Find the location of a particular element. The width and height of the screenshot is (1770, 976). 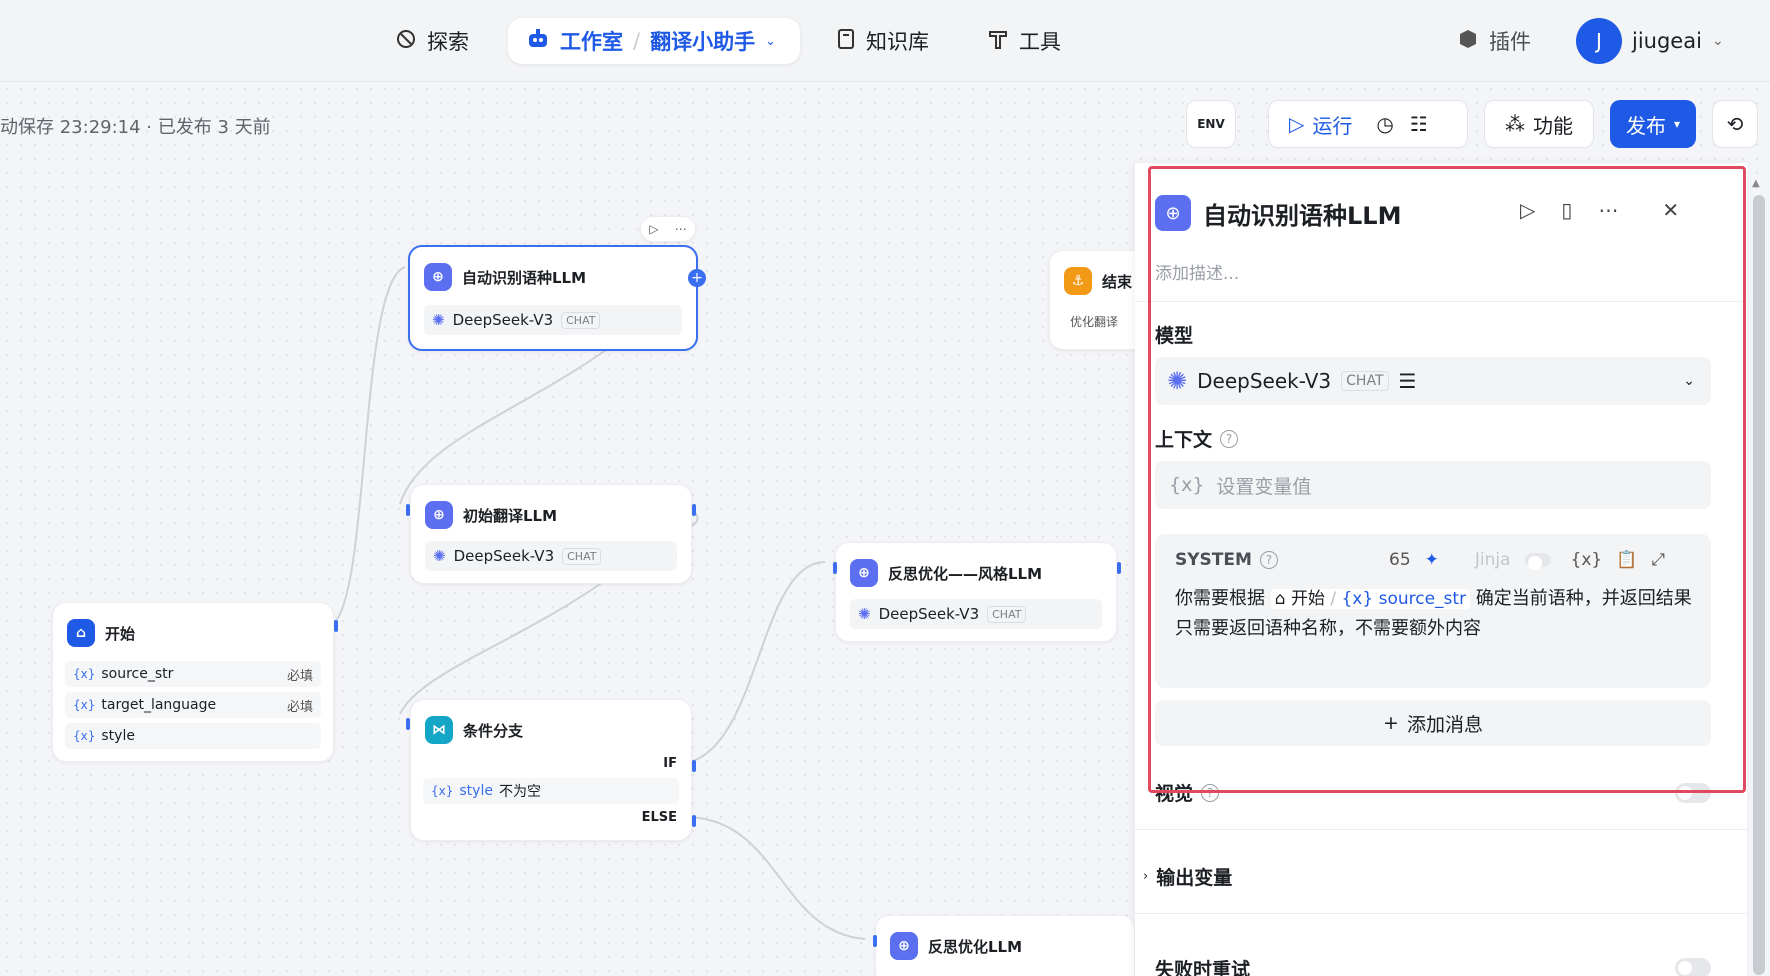

expand-icon: ⤢ is located at coordinates (1658, 560).